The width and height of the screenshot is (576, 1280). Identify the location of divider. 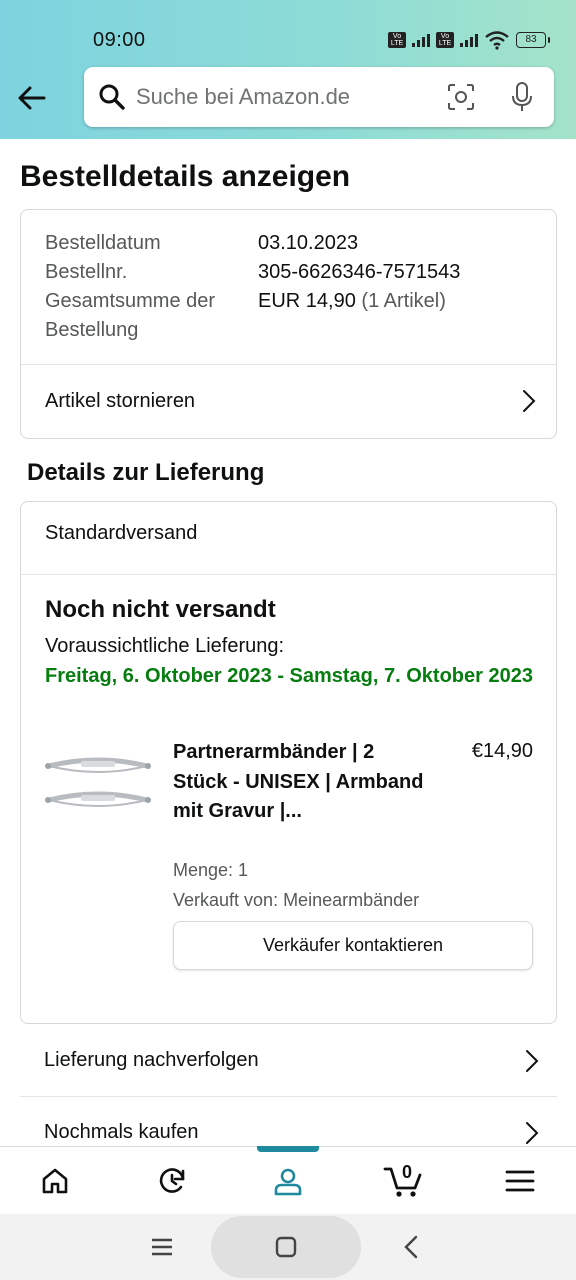
(288, 574).